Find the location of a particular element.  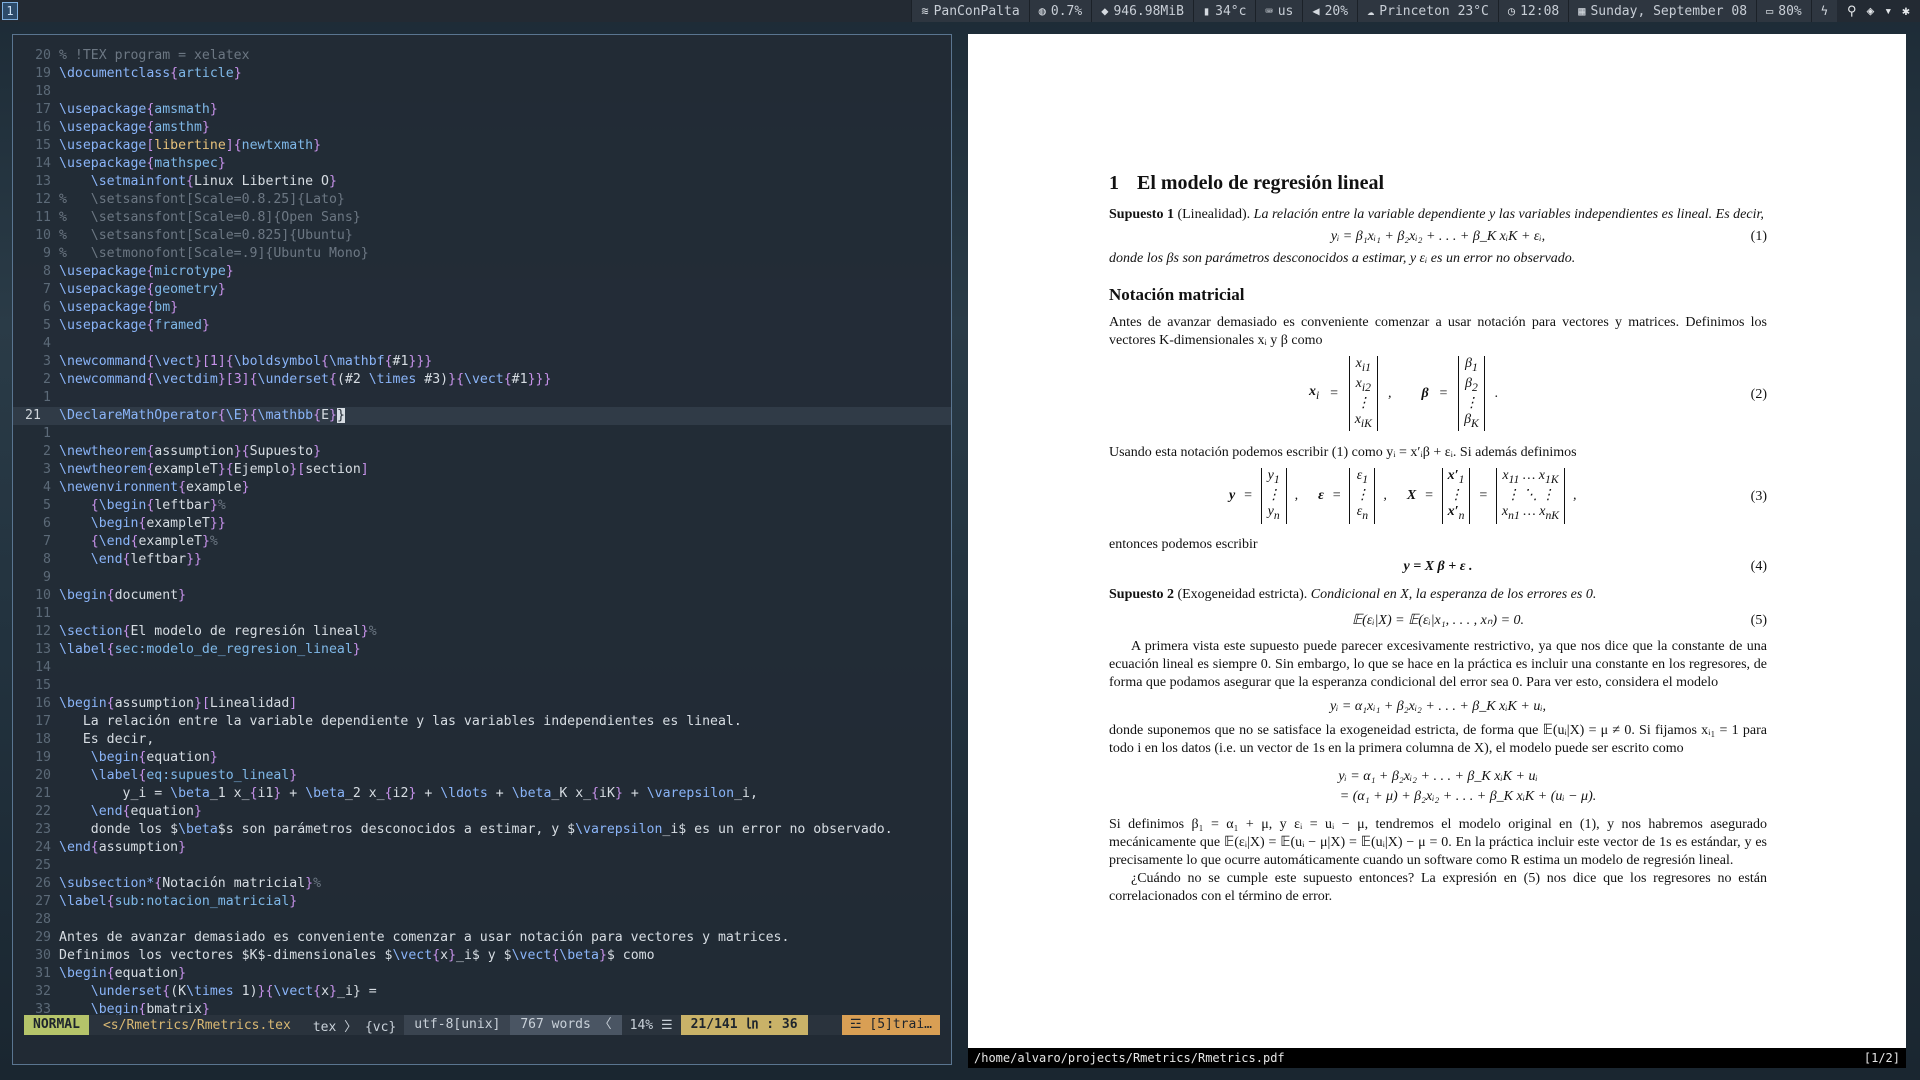

code-line: 4 \newenvironment{example} is located at coordinates (482, 488).